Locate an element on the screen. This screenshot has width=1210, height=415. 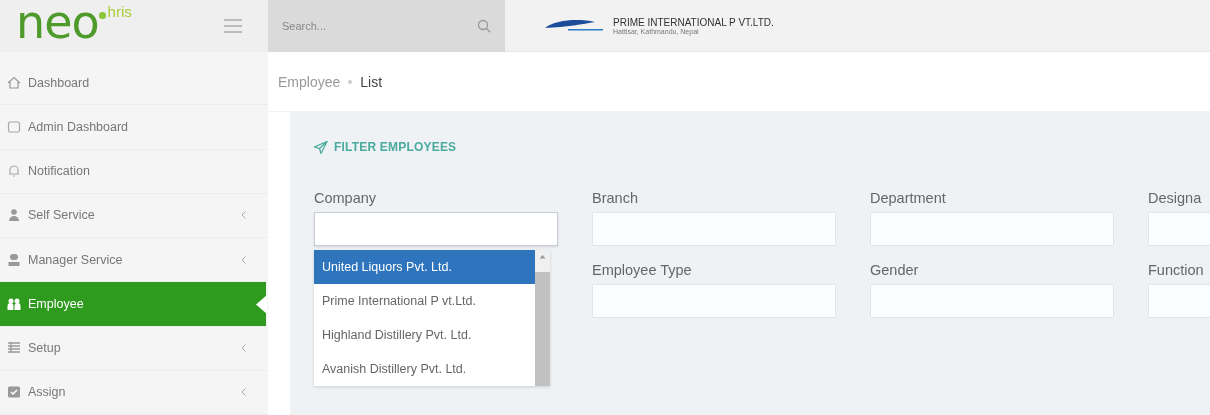
field-label: Department is located at coordinates (908, 198).